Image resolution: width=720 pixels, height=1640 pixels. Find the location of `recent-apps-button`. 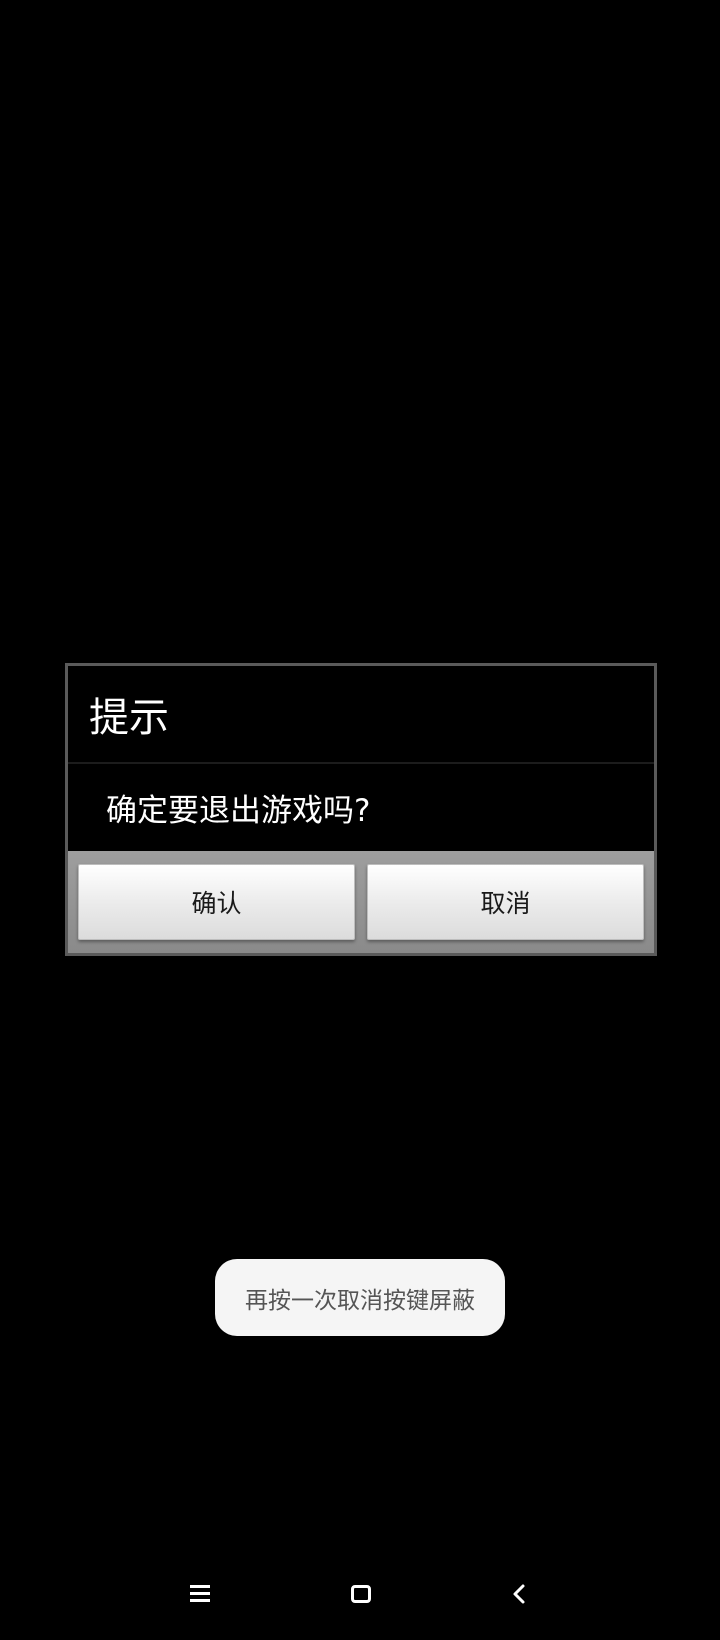

recent-apps-button is located at coordinates (200, 1596).